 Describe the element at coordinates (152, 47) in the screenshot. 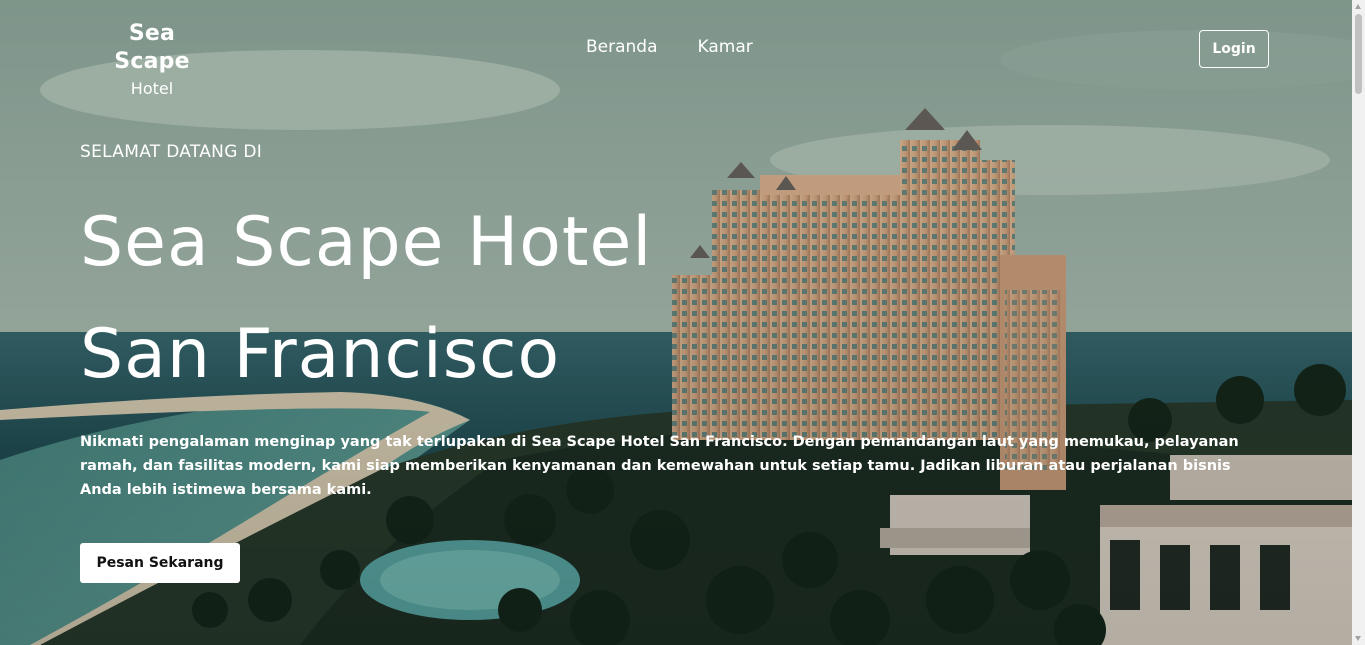

I see `brand-name: Sea Scape` at that location.